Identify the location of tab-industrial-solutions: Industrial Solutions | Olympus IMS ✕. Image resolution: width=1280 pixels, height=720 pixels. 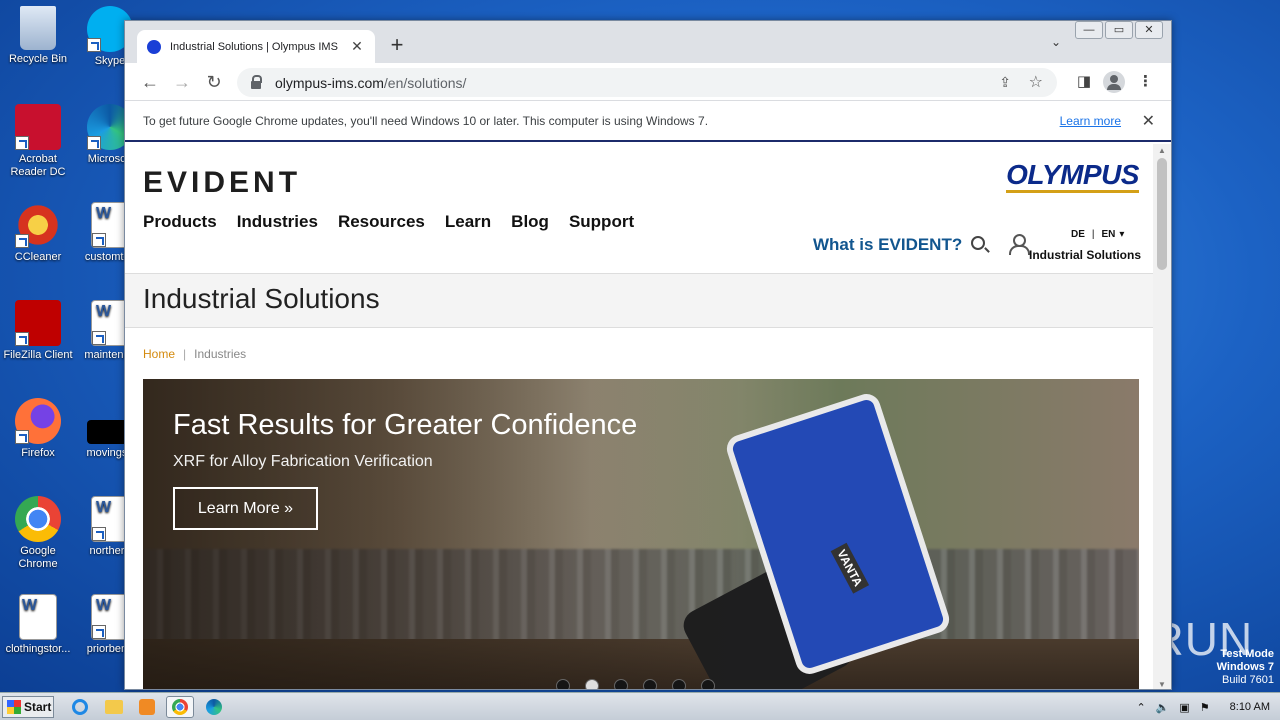
(256, 46).